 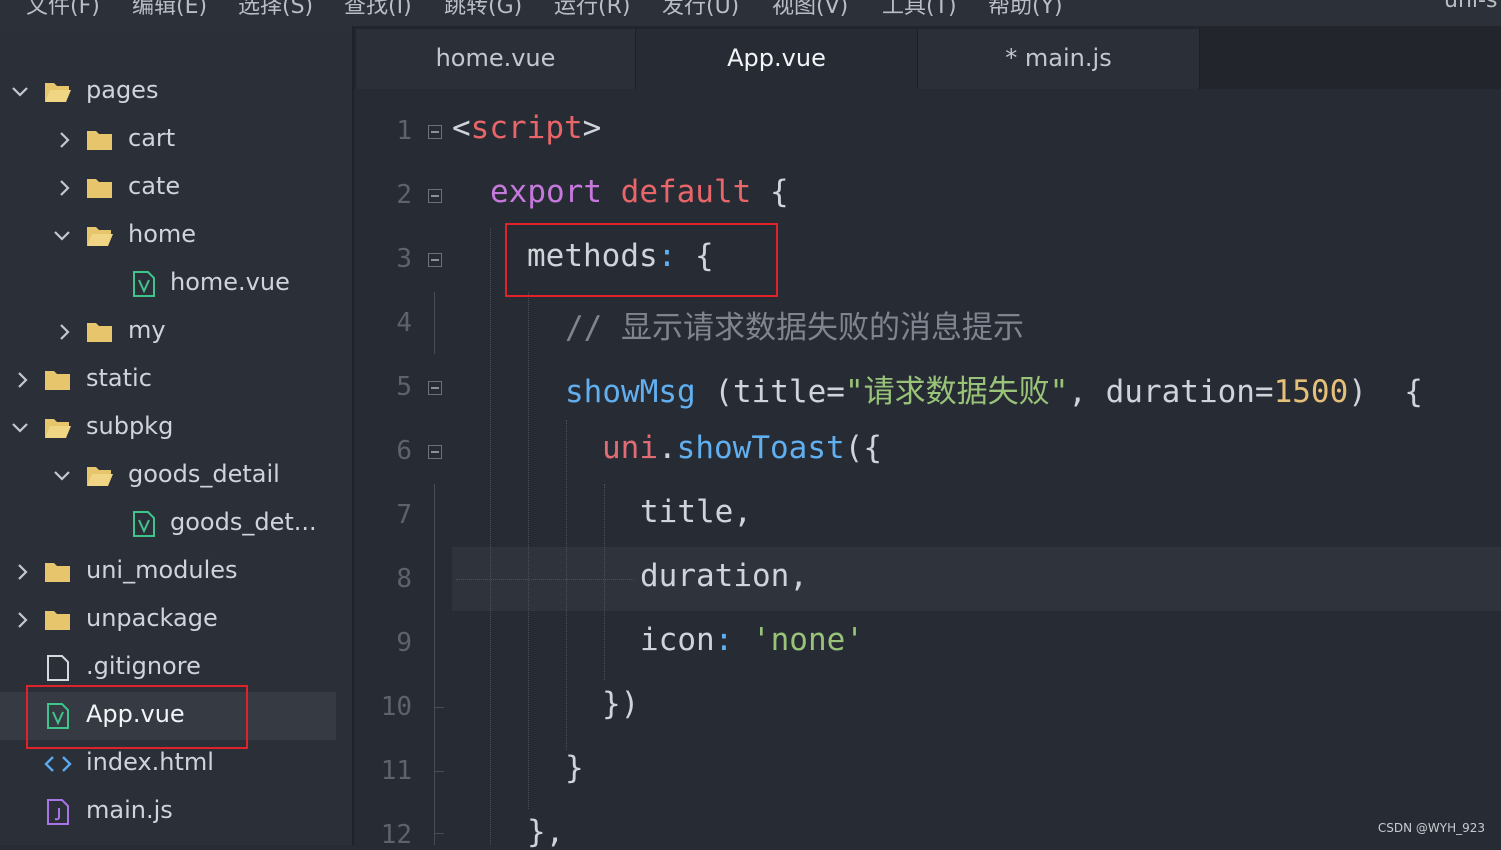 What do you see at coordinates (143, 666) in the screenshot?
I see `tree-item-label: .gitignore` at bounding box center [143, 666].